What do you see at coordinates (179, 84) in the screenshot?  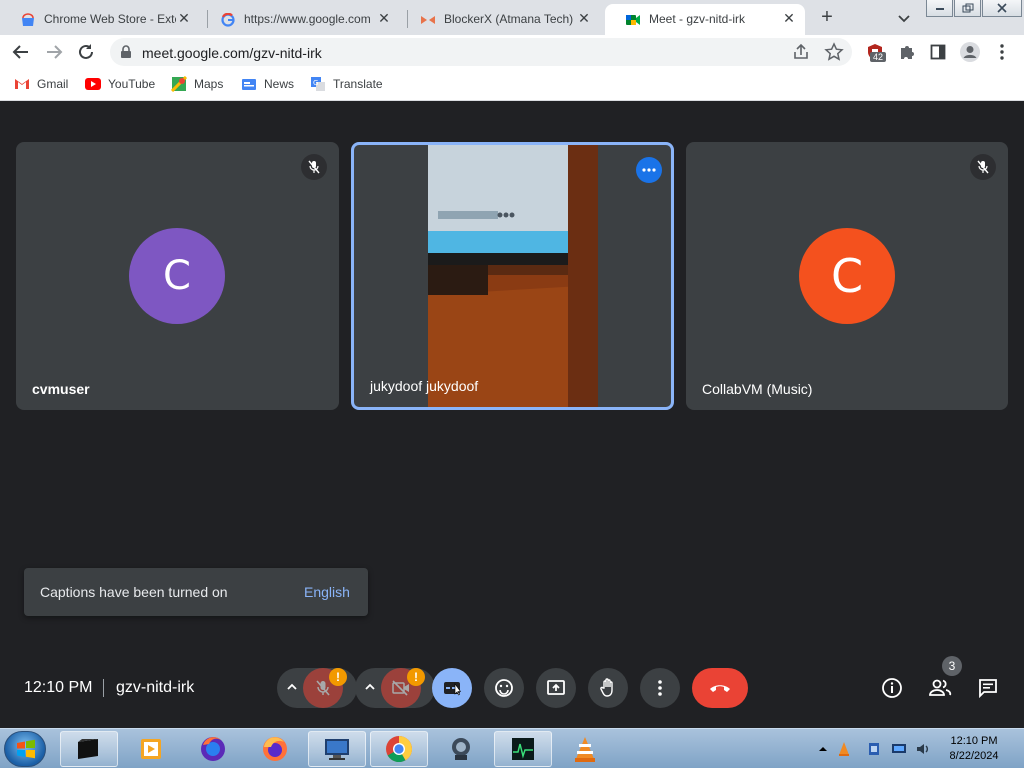 I see `maps-icon` at bounding box center [179, 84].